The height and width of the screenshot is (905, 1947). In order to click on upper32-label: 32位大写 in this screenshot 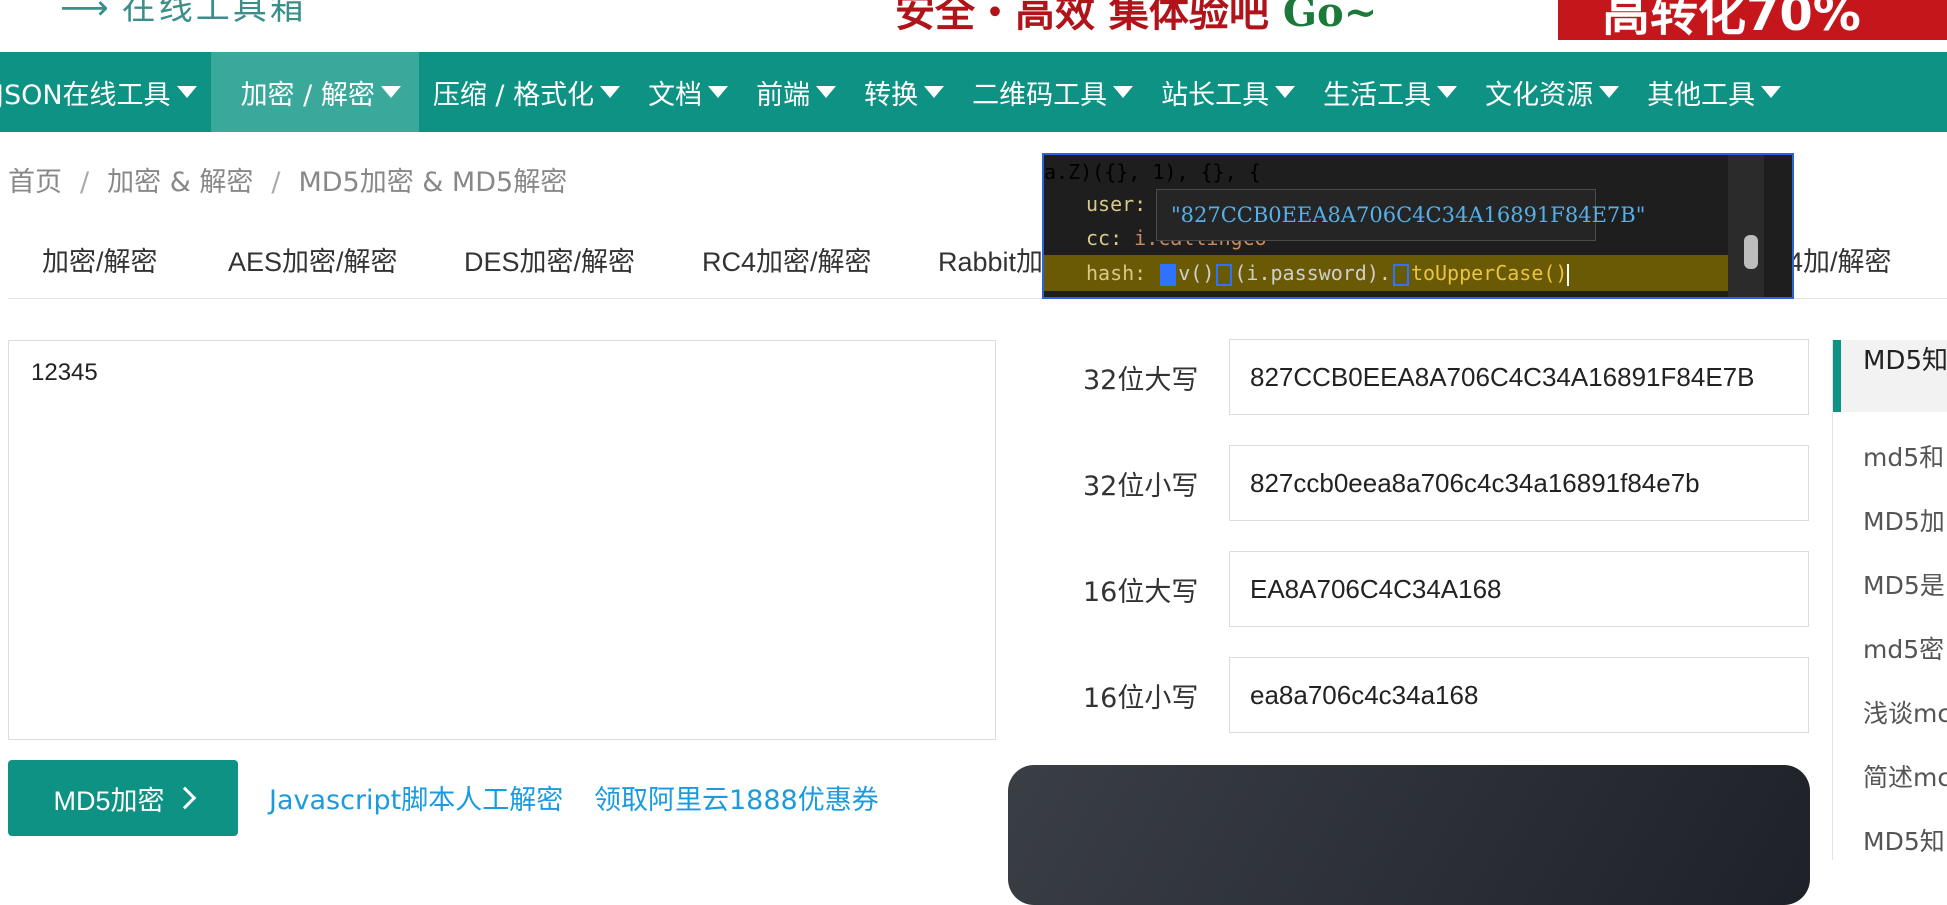, I will do `click(1141, 380)`.